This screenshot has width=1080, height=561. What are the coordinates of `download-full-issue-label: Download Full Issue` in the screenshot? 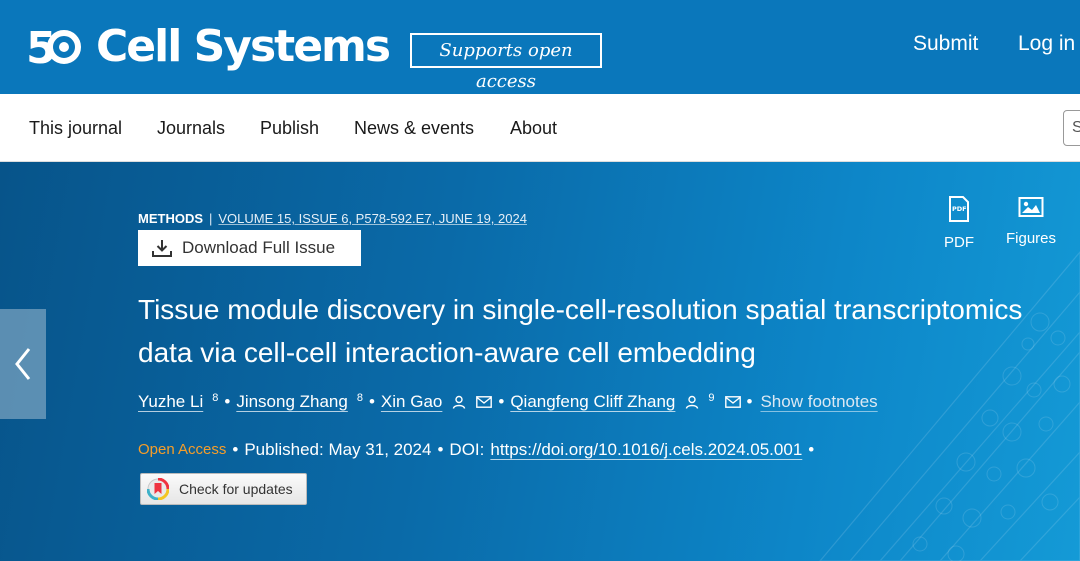 It's located at (259, 247).